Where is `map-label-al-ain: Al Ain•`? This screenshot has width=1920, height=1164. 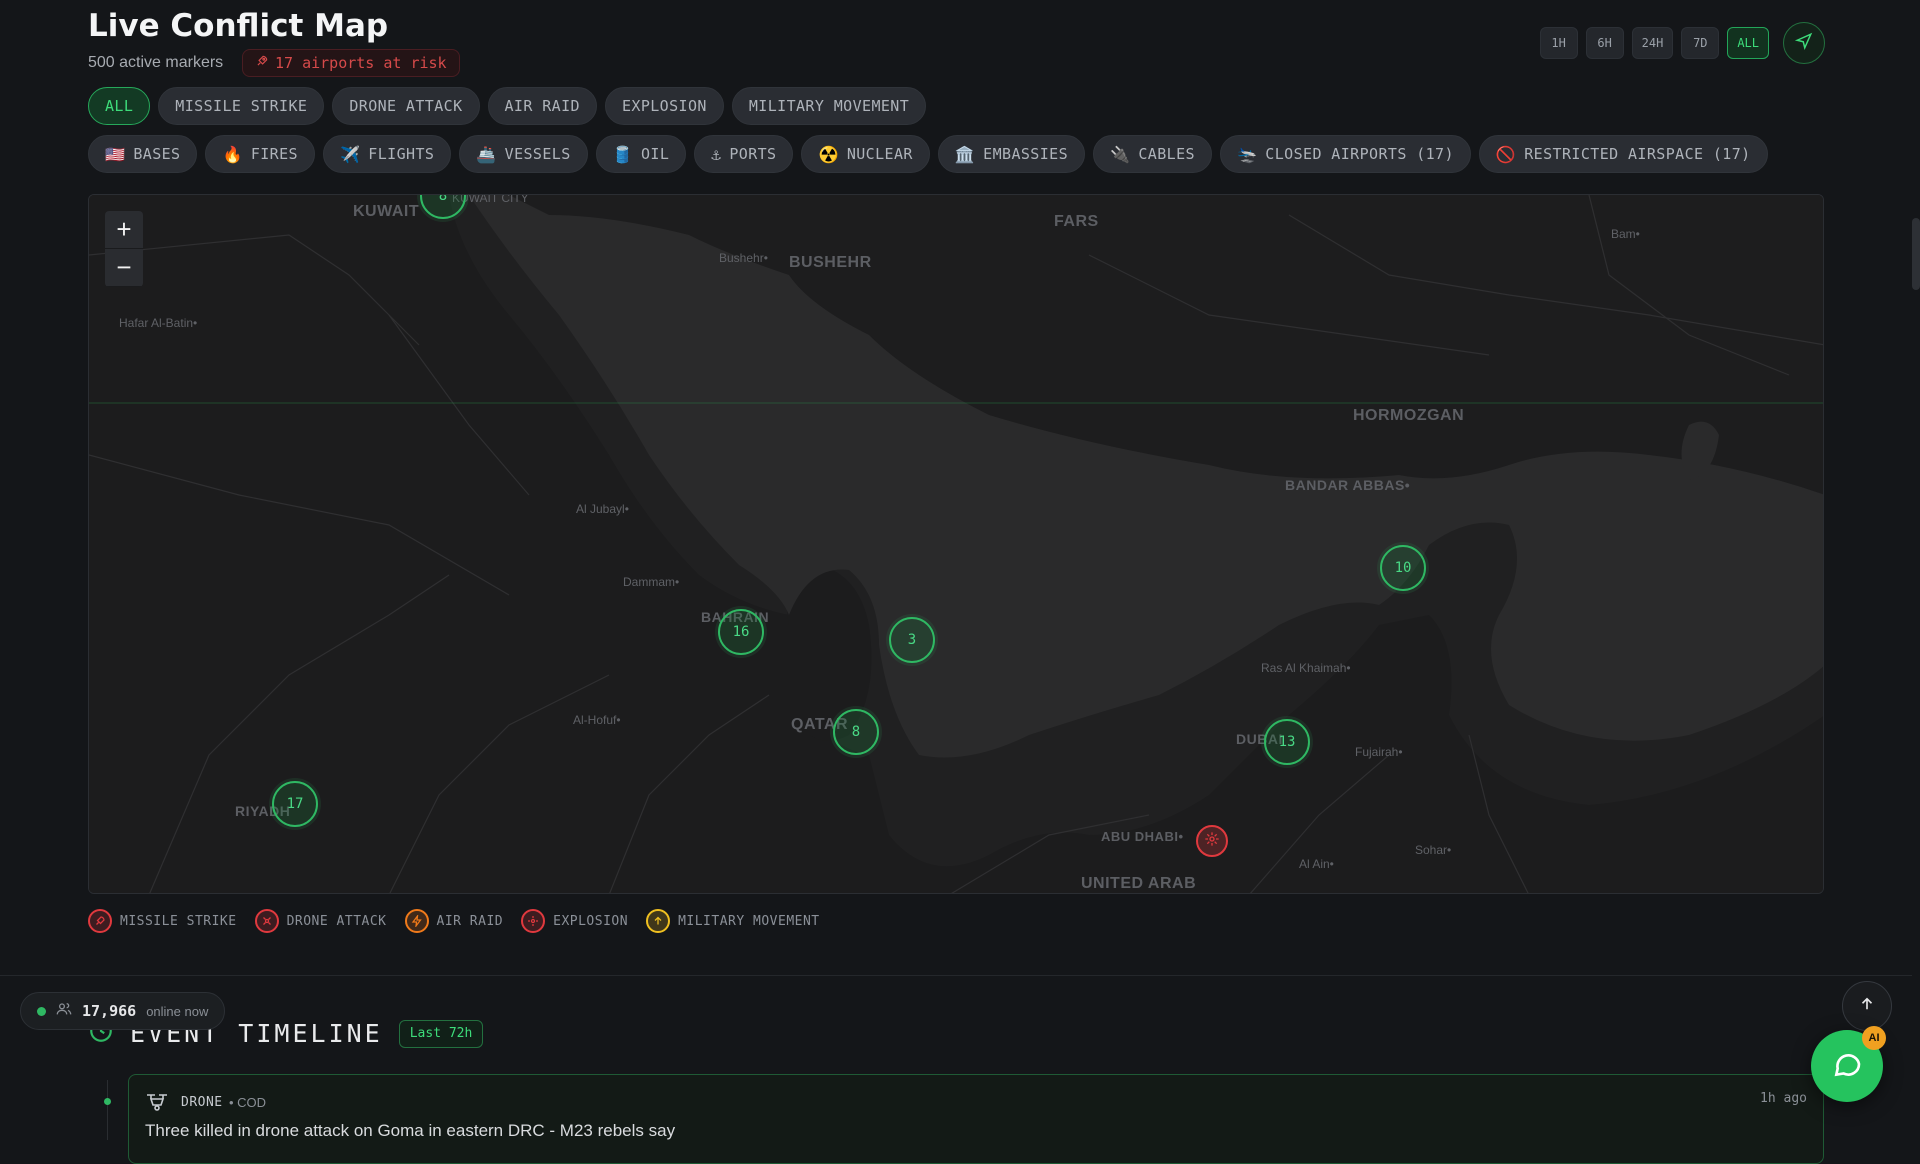
map-label-al-ain: Al Ain• is located at coordinates (1316, 864).